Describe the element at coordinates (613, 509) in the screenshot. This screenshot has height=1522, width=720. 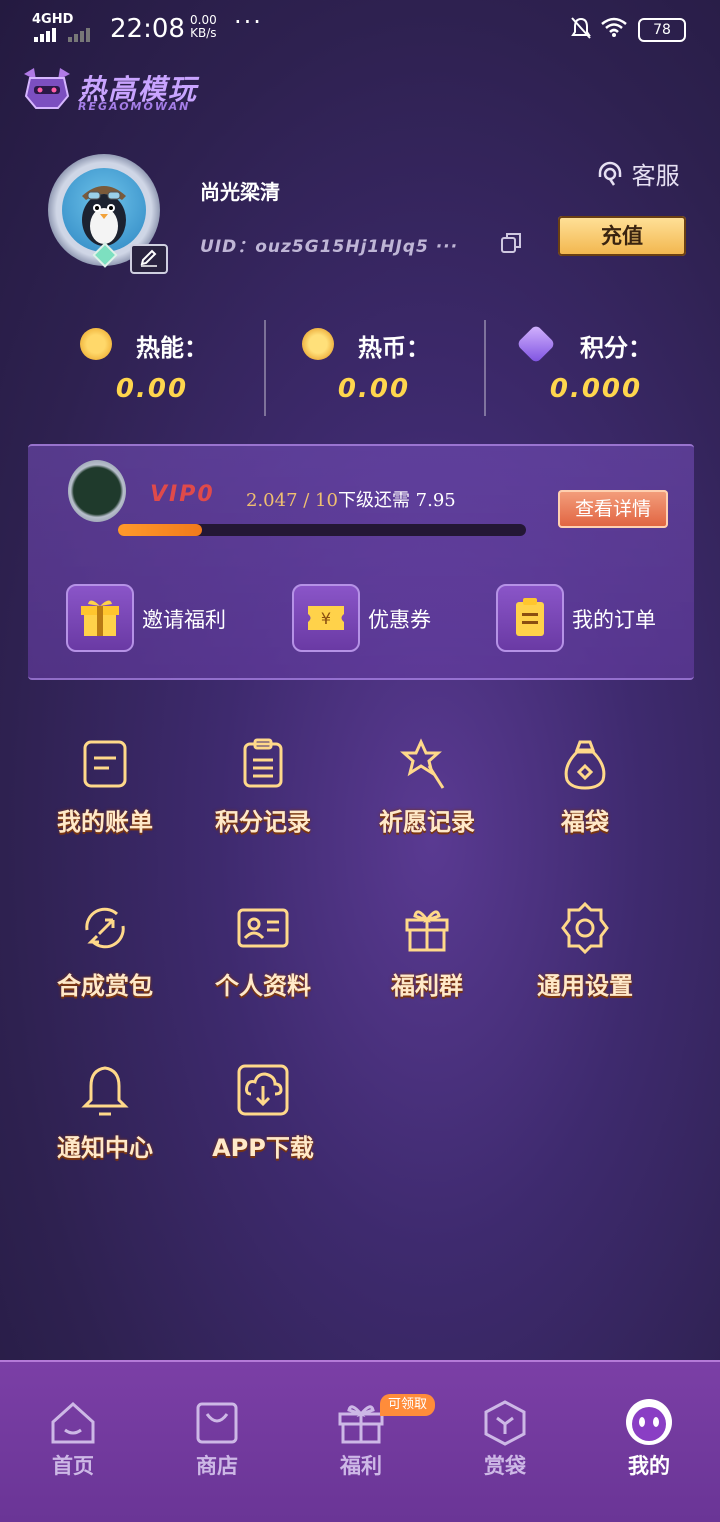
I see `vip-detail-button: 查看详情` at that location.